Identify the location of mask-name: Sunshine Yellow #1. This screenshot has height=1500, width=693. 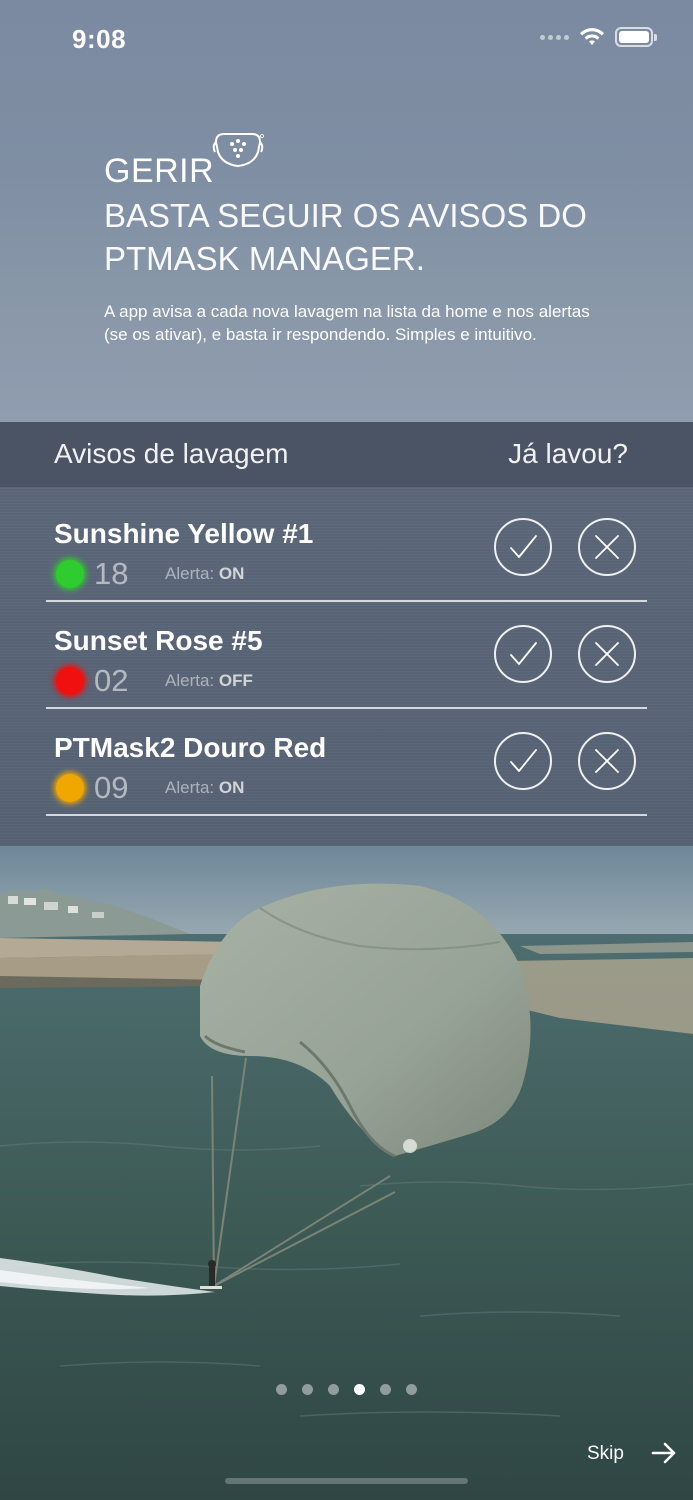
(184, 533).